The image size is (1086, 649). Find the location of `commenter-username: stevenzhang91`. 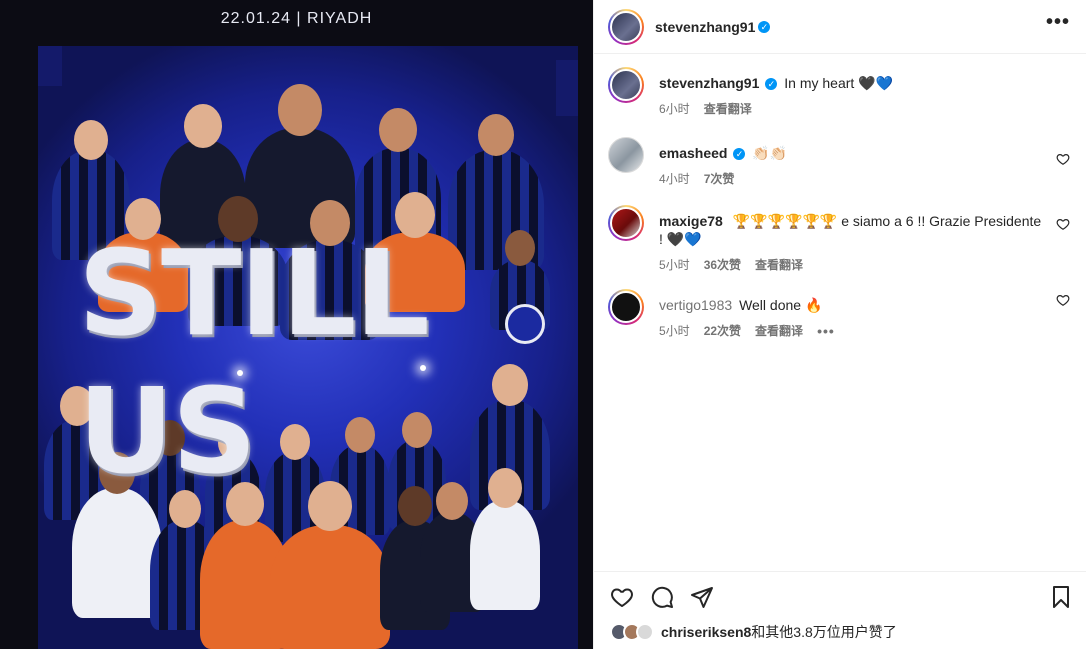

commenter-username: stevenzhang91 is located at coordinates (709, 83).